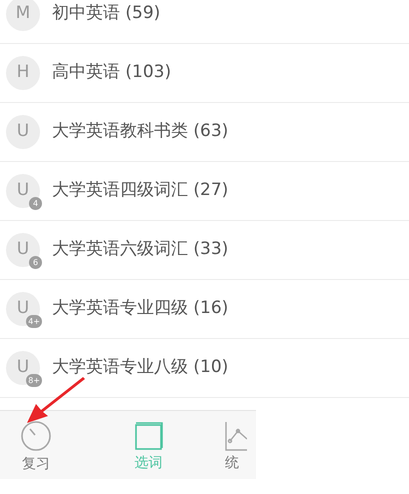 This screenshot has height=494, width=409. I want to click on level-badge: 8+, so click(34, 380).